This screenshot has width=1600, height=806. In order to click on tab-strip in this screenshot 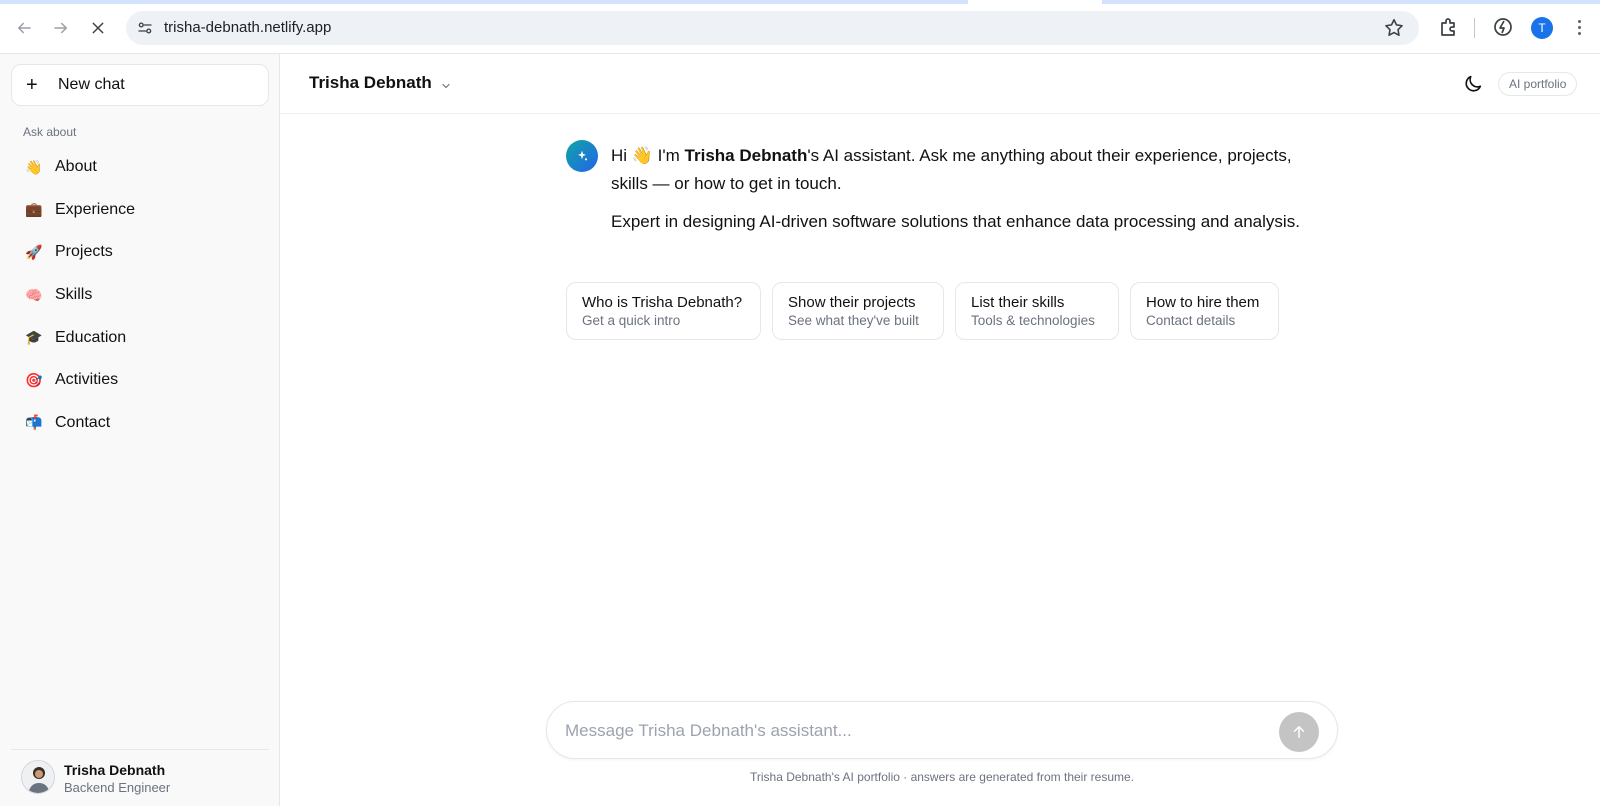, I will do `click(800, 2)`.